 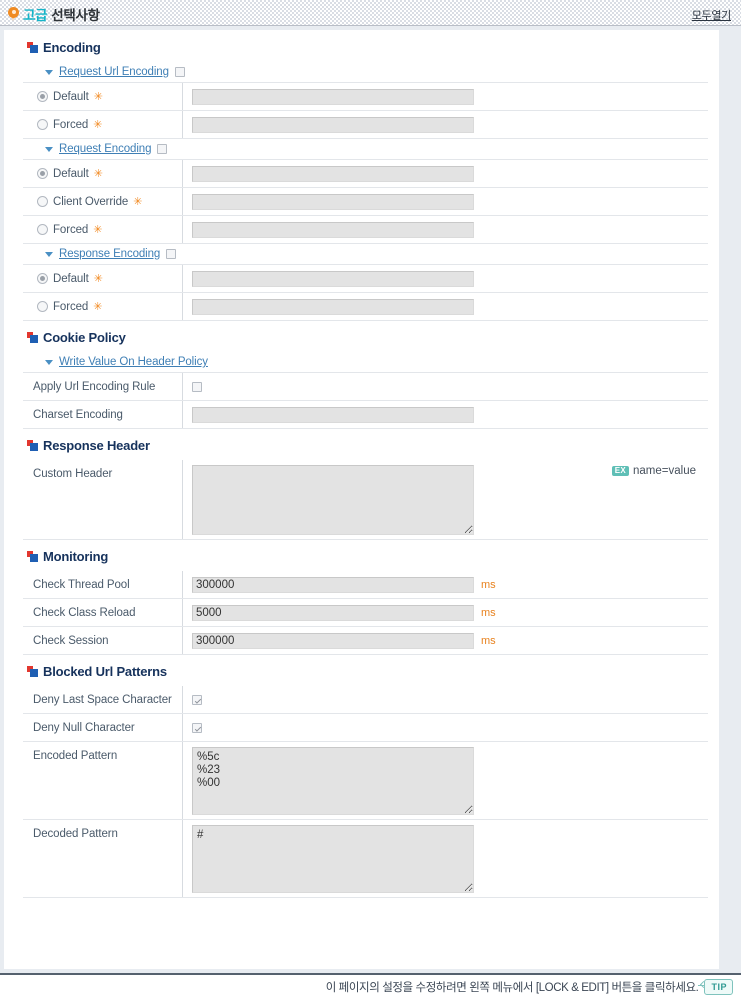 I want to click on field-row: Default ✳, so click(x=365, y=279).